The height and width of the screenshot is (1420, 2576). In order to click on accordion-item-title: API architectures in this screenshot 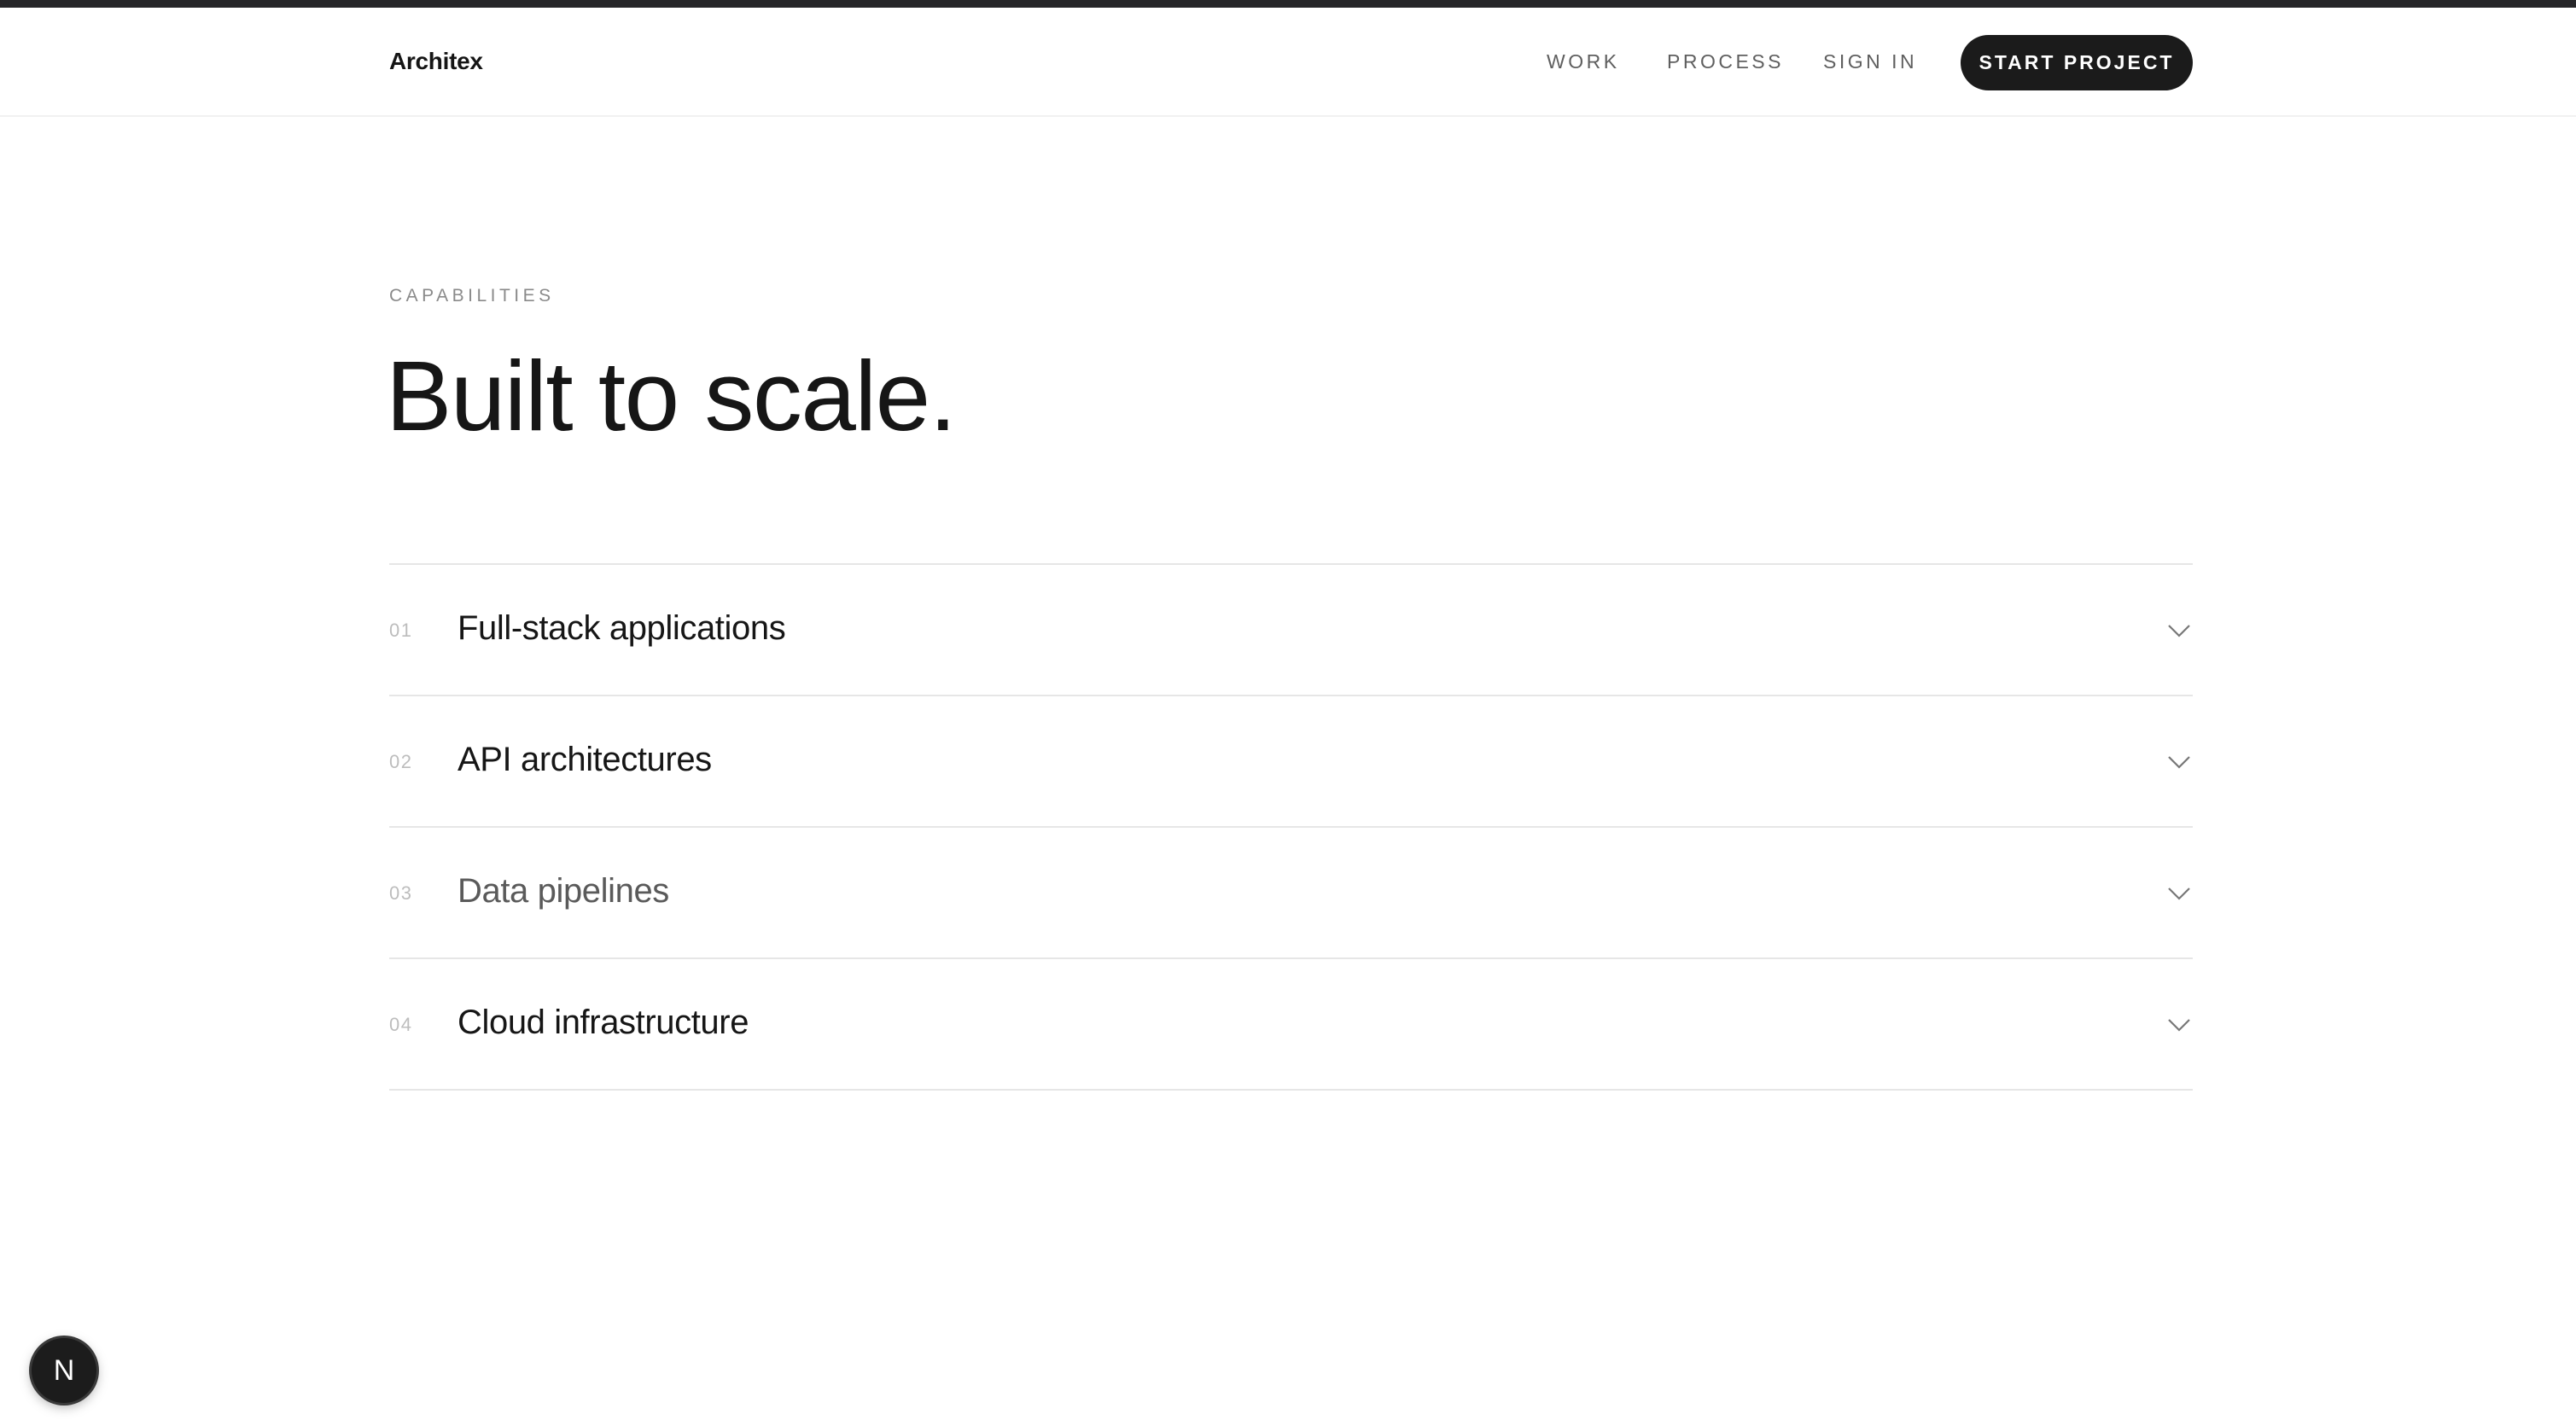, I will do `click(585, 759)`.